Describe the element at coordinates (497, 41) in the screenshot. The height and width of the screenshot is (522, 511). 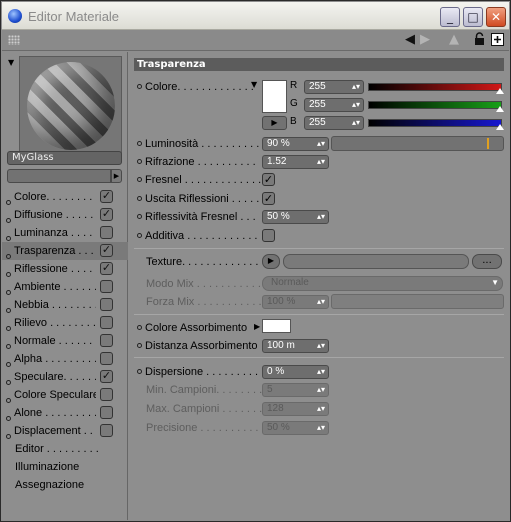
I see `new-window-icon` at that location.